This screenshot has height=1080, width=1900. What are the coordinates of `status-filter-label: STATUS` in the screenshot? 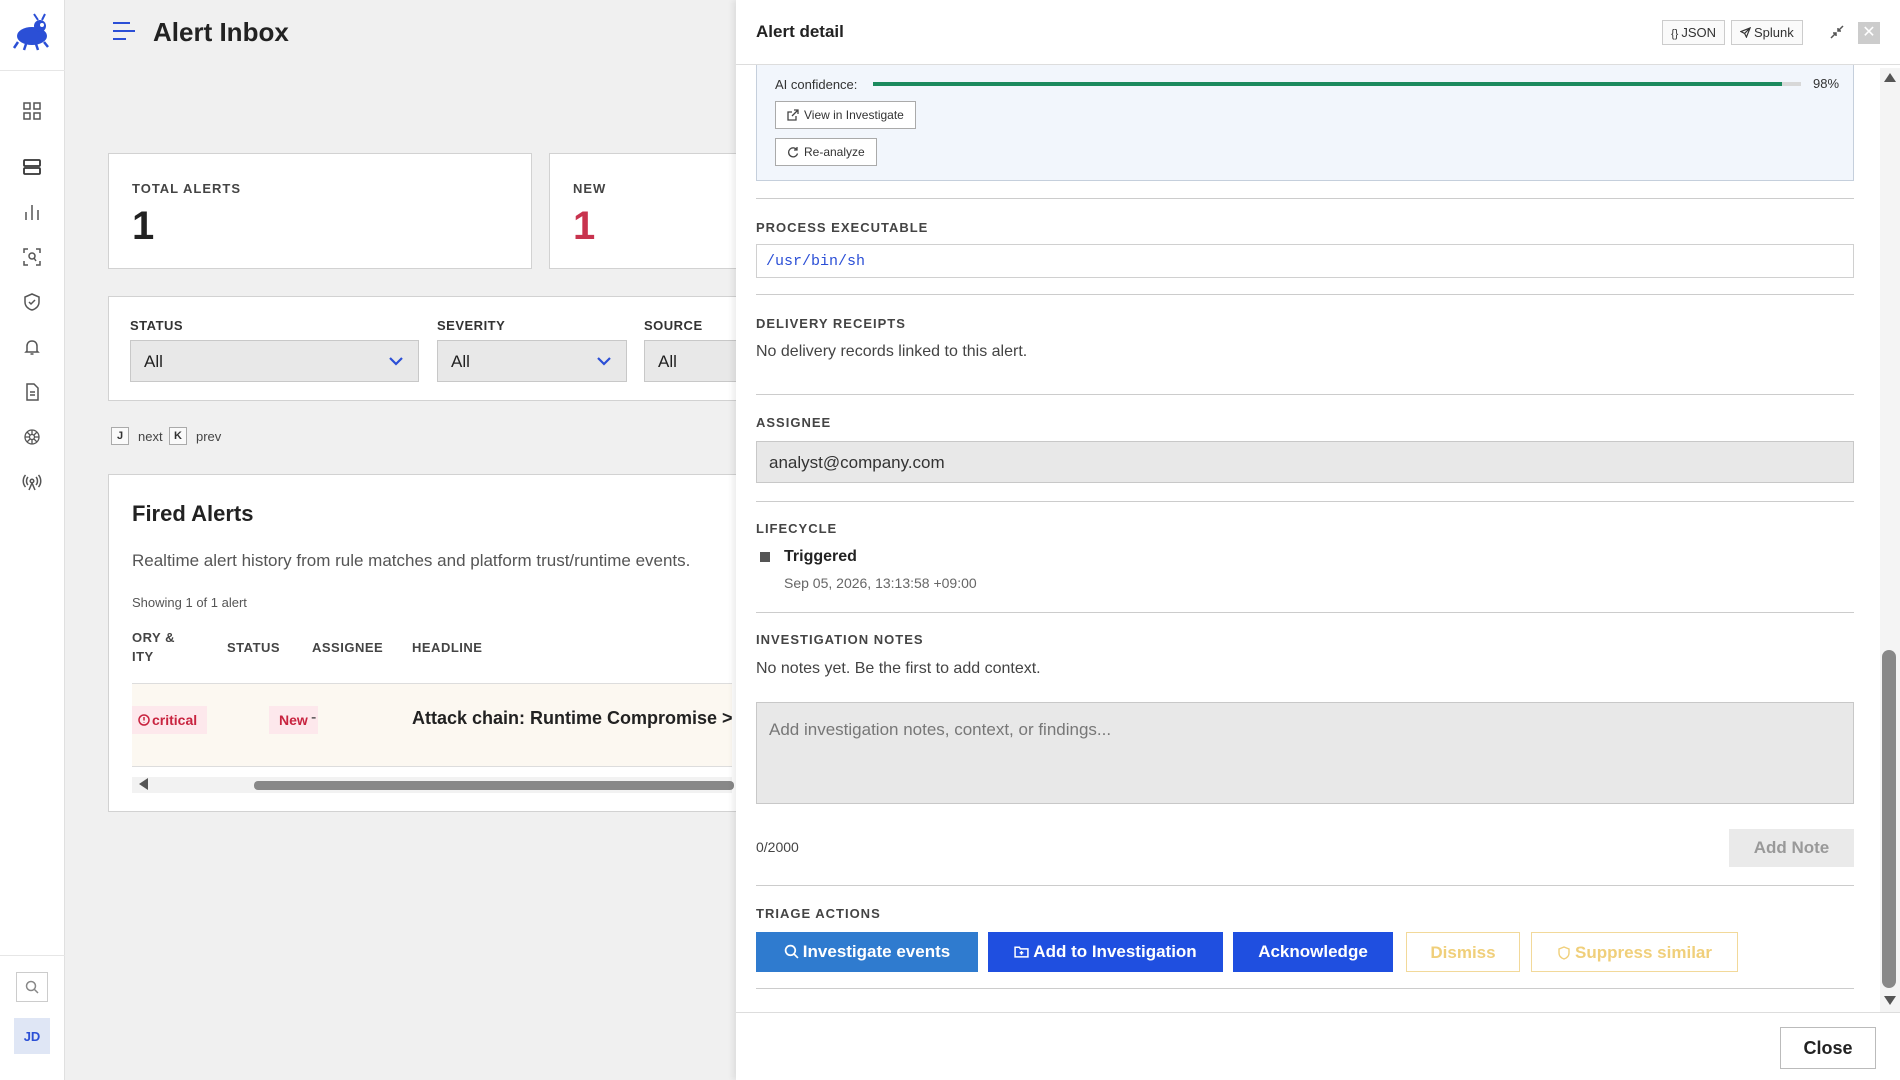 It's located at (157, 325).